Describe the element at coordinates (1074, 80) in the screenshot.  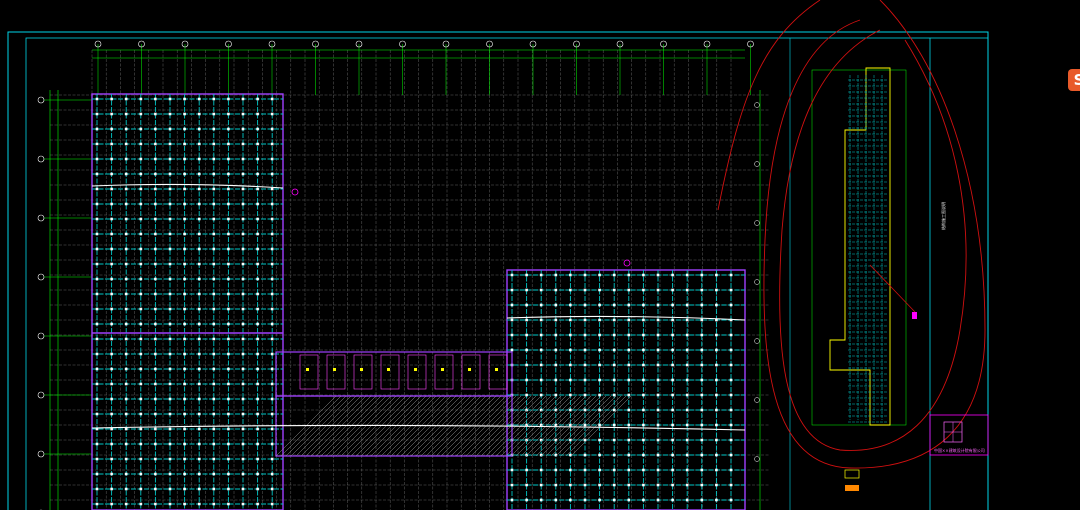
I see `logo-badge-icon: S` at that location.